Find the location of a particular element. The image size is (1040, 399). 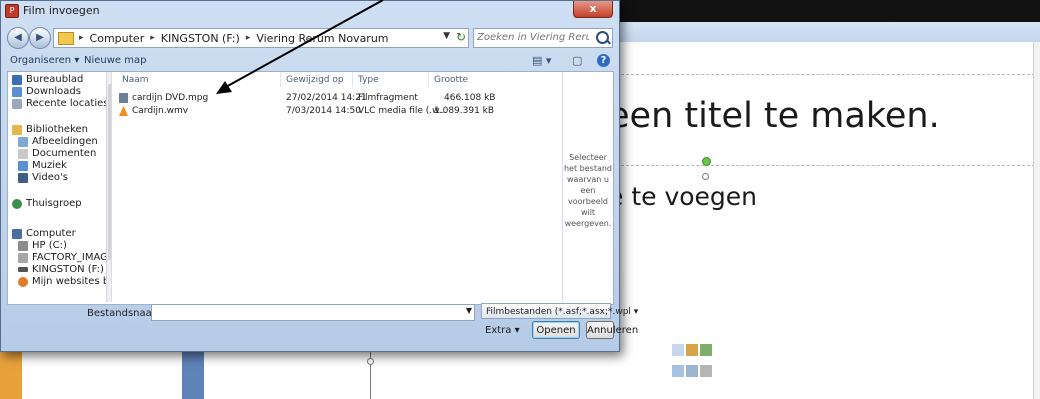

annotation-arrow is located at coordinates (300, 47).